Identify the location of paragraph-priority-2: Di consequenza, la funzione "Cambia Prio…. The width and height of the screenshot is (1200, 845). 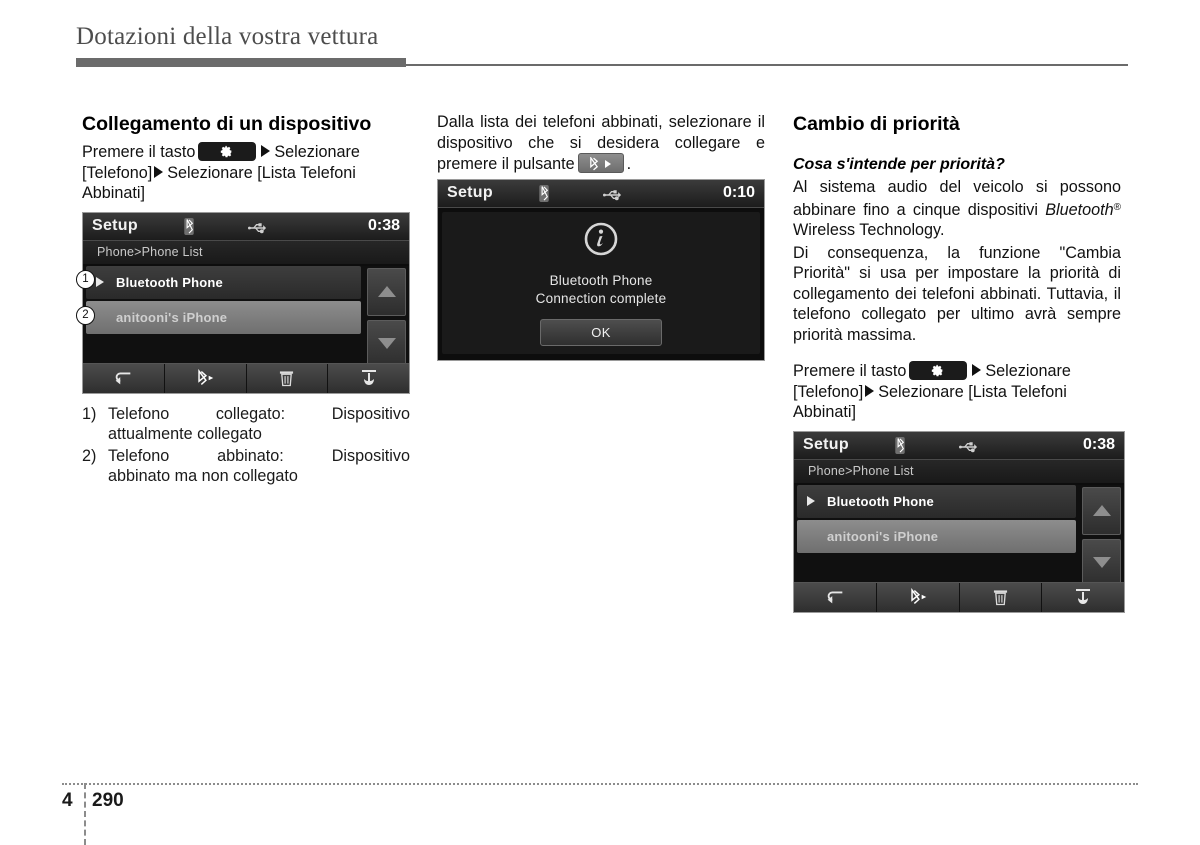
(957, 293).